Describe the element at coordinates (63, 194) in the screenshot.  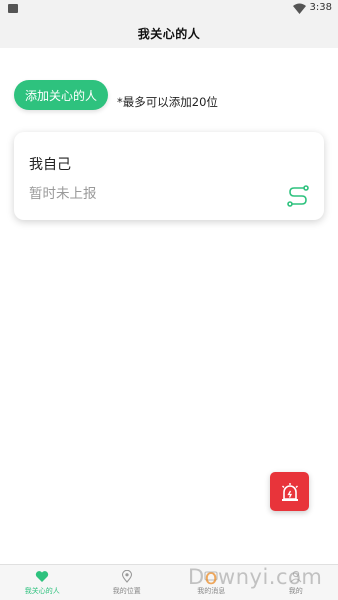
I see `contact-status: 暂时未上报` at that location.